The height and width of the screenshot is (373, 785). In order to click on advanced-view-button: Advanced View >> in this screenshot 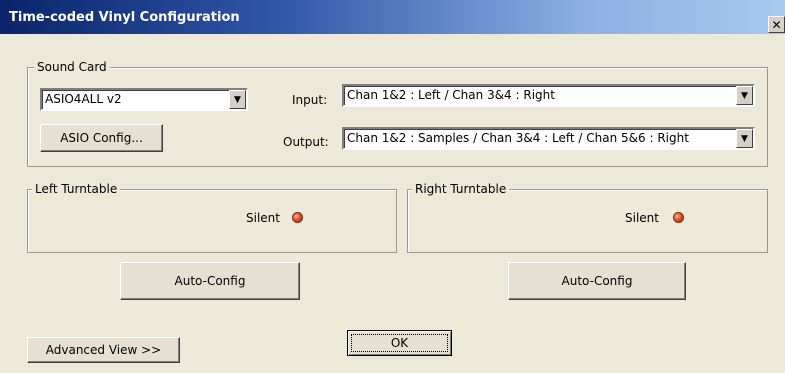, I will do `click(103, 350)`.